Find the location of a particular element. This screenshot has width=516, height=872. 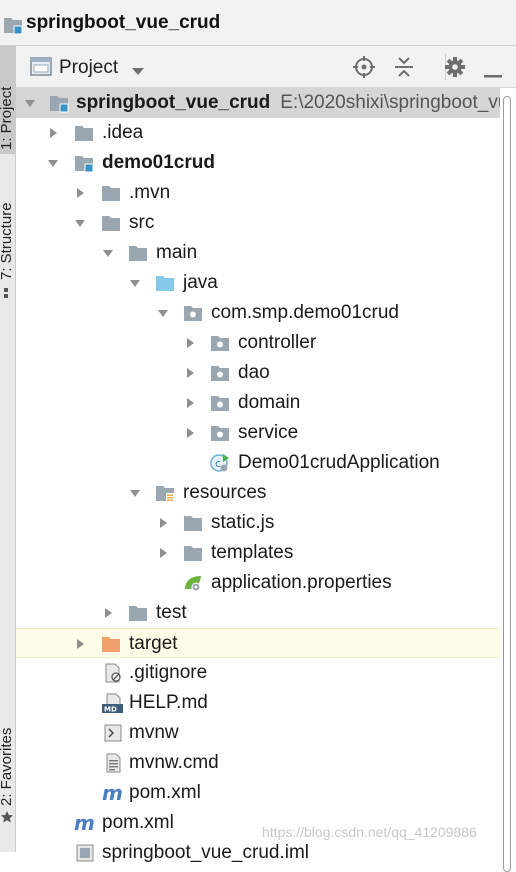

tree-row-domain: domain is located at coordinates (258, 403).